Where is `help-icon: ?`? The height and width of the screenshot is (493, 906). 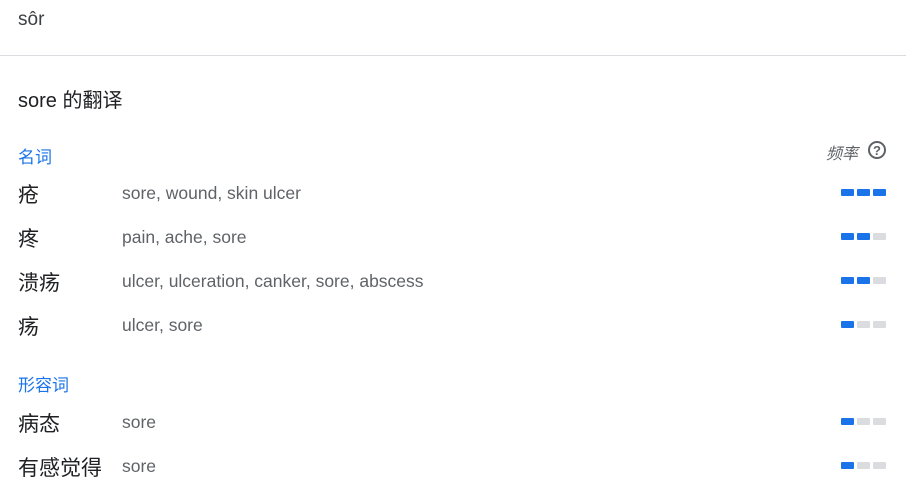
help-icon: ? is located at coordinates (877, 150).